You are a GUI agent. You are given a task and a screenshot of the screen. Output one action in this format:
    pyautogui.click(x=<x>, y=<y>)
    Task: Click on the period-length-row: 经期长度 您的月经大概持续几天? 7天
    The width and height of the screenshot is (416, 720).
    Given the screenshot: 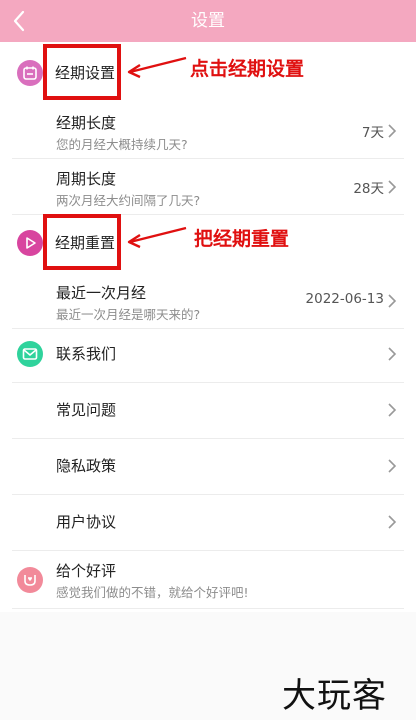 What is the action you would take?
    pyautogui.click(x=208, y=131)
    